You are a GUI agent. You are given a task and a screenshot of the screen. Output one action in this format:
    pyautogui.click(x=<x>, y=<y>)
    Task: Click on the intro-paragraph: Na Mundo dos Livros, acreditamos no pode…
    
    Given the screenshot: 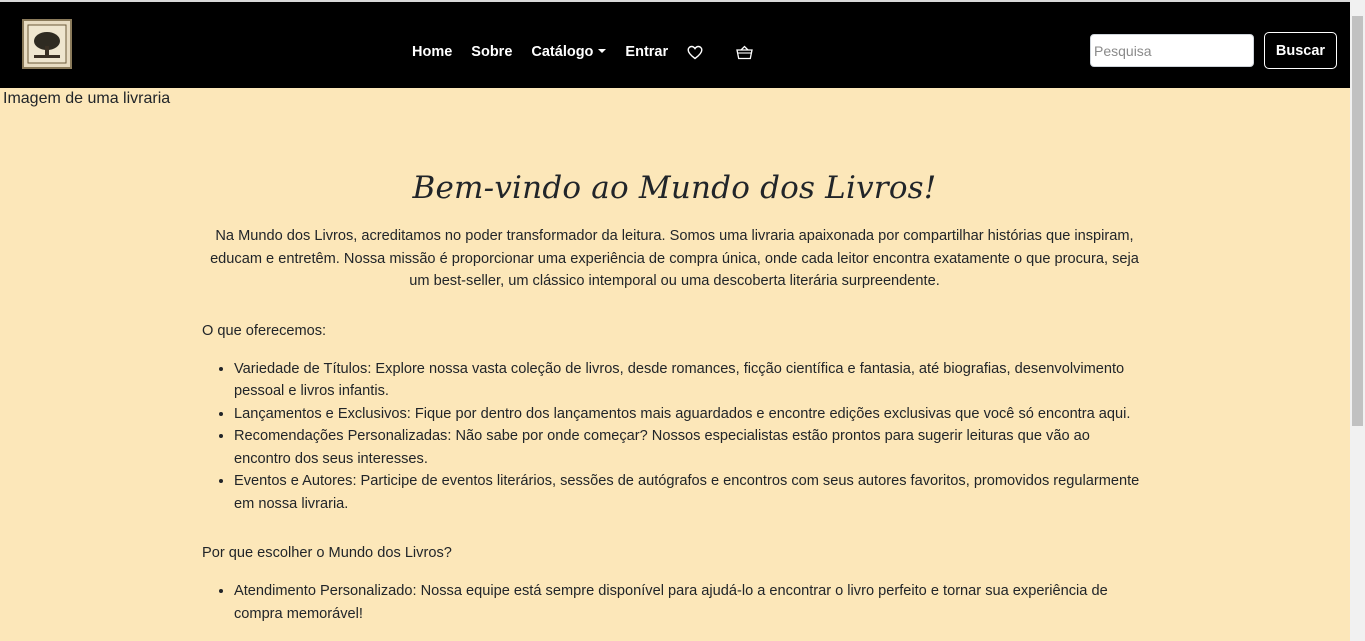 What is the action you would take?
    pyautogui.click(x=674, y=258)
    